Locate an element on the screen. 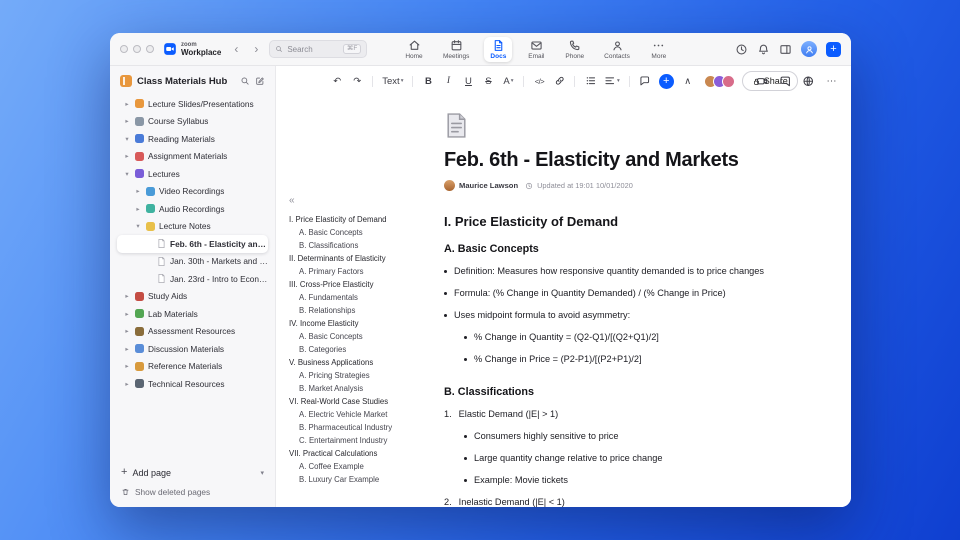 Image resolution: width=960 pixels, height=540 pixels. outline-item: A. Pricing Strategies is located at coordinates (367, 375).